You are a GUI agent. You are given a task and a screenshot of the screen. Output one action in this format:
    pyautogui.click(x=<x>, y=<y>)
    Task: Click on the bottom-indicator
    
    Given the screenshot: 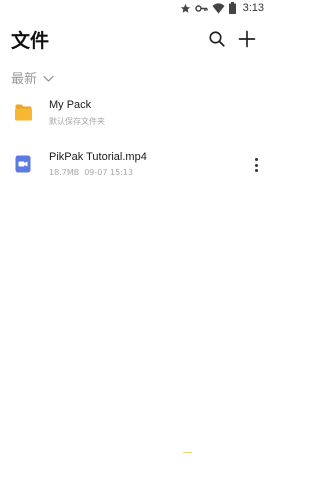 What is the action you would take?
    pyautogui.click(x=187, y=452)
    